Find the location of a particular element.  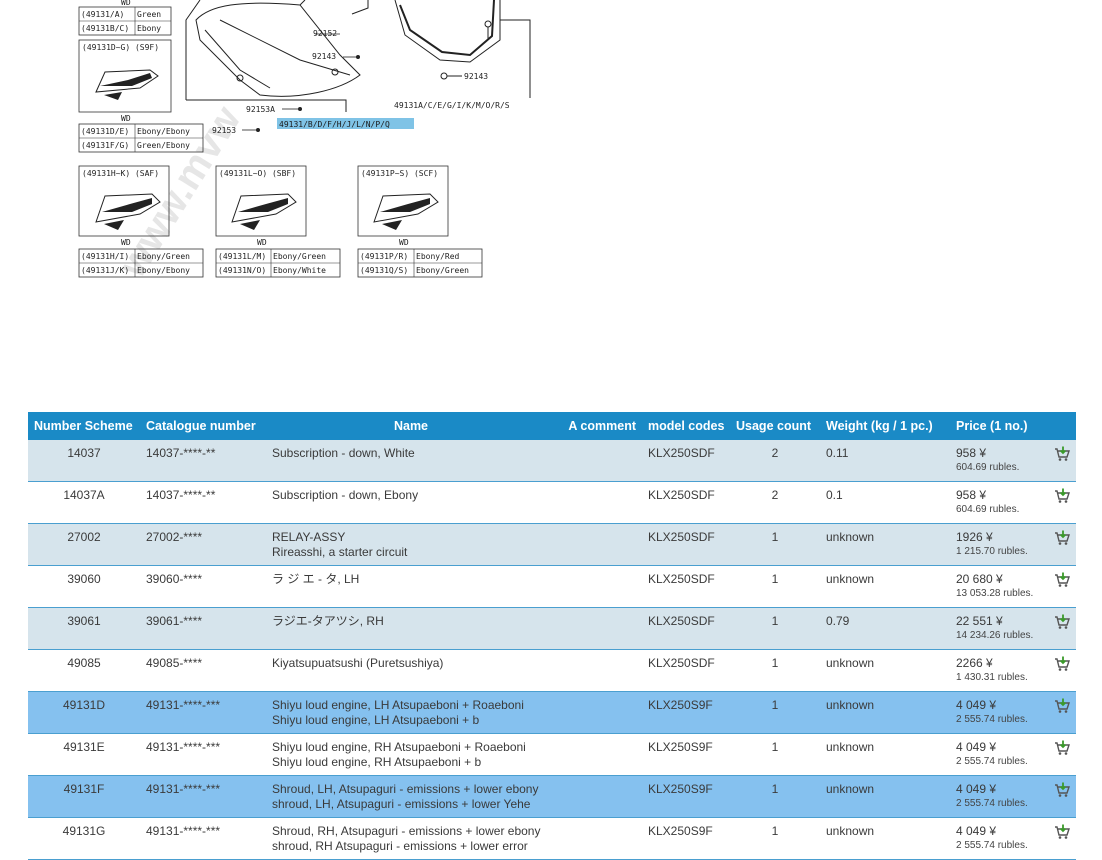

price-yen: 2266 ¥ is located at coordinates (974, 663).